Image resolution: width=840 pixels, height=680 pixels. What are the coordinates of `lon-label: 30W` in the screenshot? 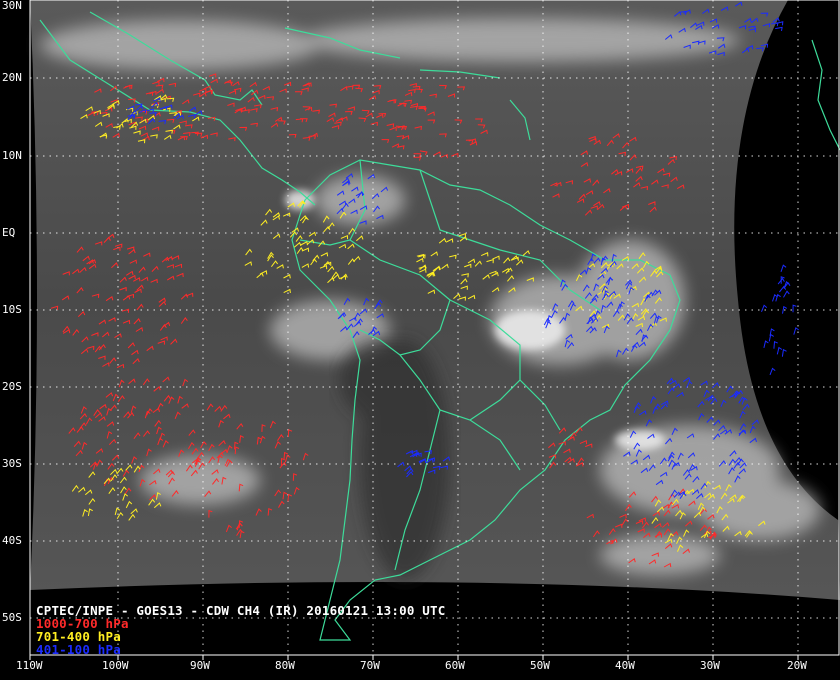 It's located at (710, 665).